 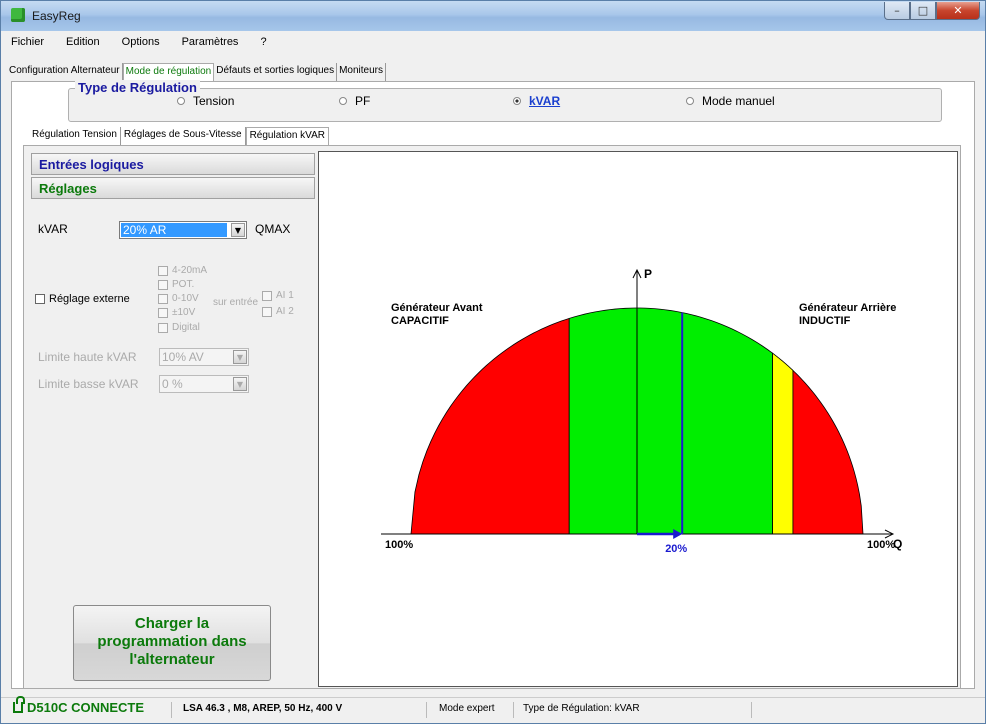 I want to click on menu-help: ?, so click(x=263, y=42).